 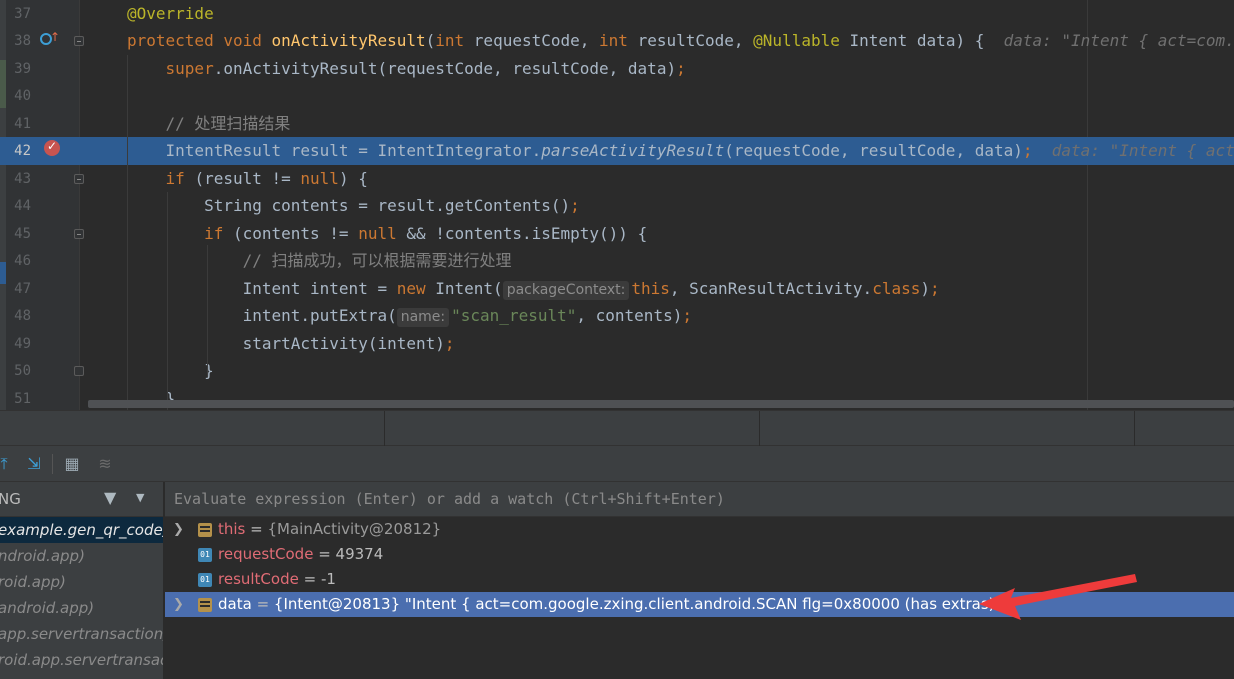 I want to click on code-token: new, so click(x=416, y=288).